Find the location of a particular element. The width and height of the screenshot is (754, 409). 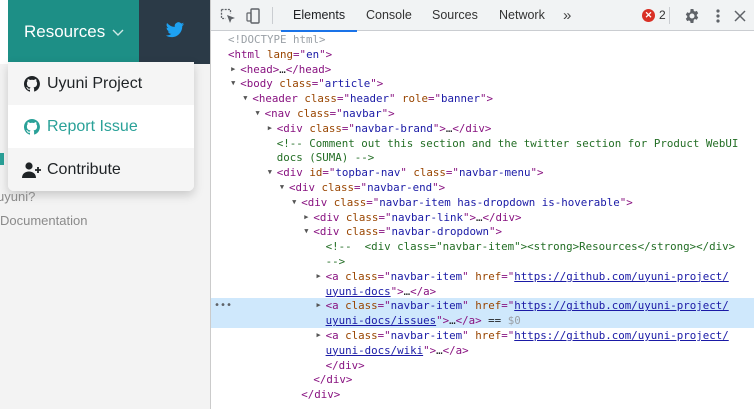

tree-node-content: docs (SUMA) --> is located at coordinates (325, 158).